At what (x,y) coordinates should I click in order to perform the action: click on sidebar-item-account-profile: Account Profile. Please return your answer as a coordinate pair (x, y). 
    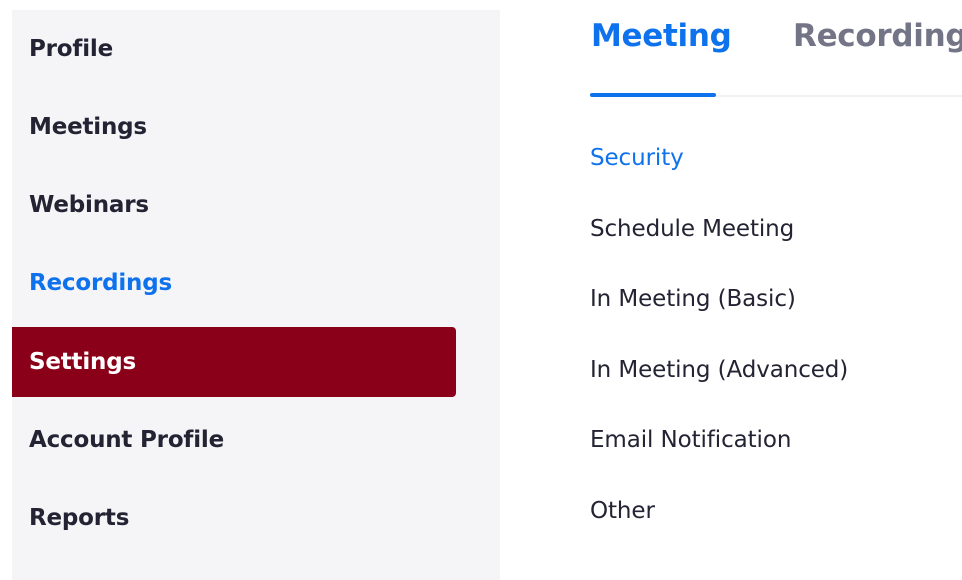
    Looking at the image, I should click on (234, 440).